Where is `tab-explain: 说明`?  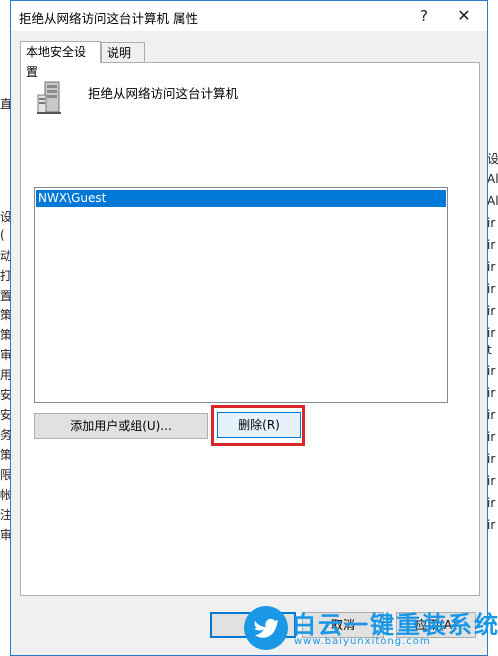
tab-explain: 说明 is located at coordinates (123, 52).